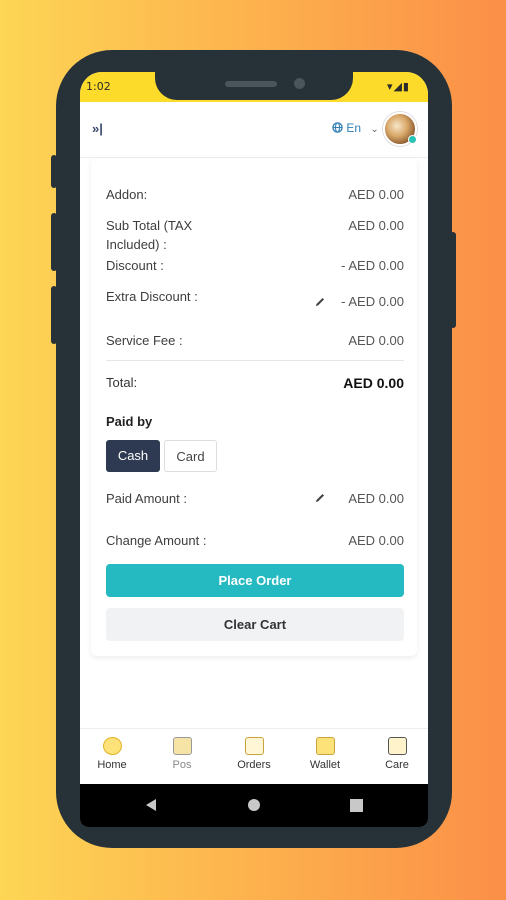 The width and height of the screenshot is (506, 900). What do you see at coordinates (149, 225) in the screenshot?
I see `subtotal-label-line1: Sub Total (TAX` at bounding box center [149, 225].